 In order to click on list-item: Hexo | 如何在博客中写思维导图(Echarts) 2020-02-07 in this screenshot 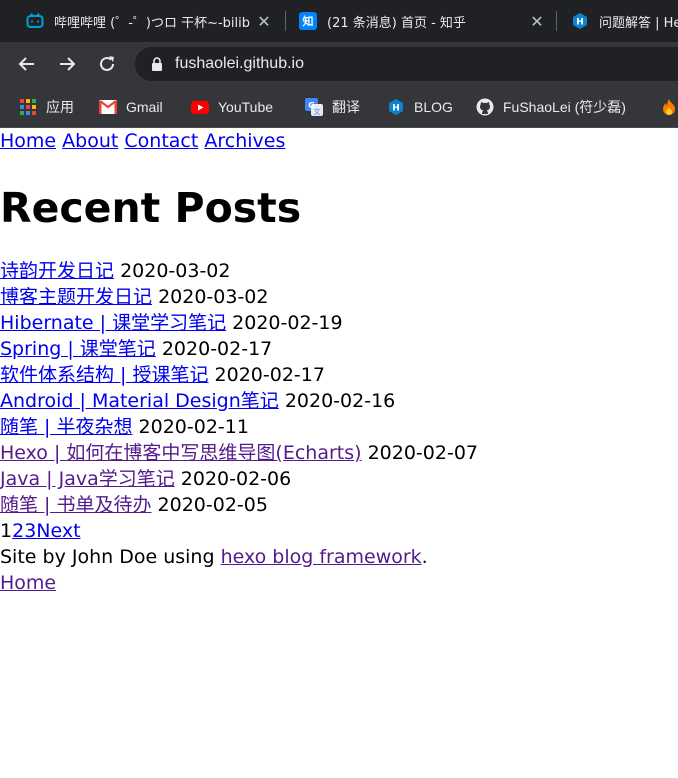, I will do `click(339, 453)`.